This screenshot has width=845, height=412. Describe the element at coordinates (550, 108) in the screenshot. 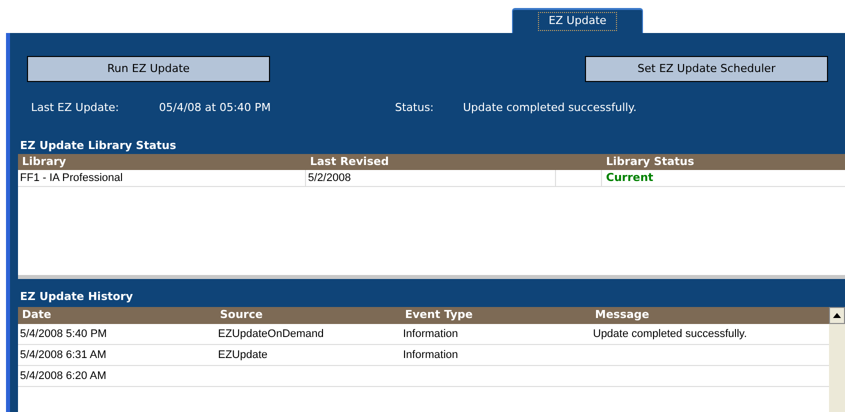

I see `status-value: Update completed successfully.` at that location.